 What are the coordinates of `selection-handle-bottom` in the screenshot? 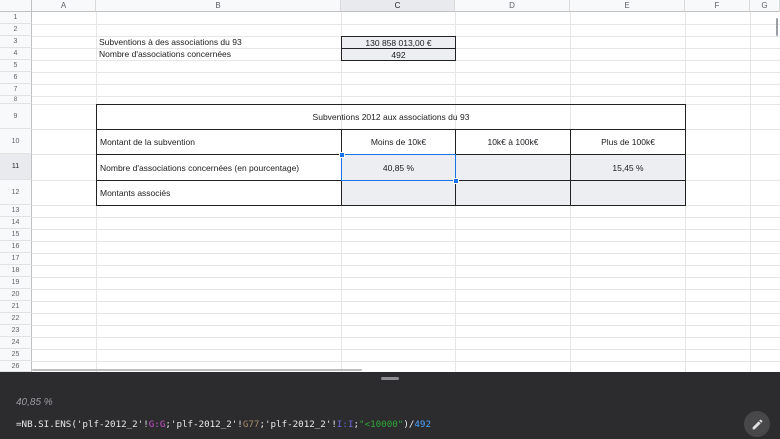 It's located at (456, 181).